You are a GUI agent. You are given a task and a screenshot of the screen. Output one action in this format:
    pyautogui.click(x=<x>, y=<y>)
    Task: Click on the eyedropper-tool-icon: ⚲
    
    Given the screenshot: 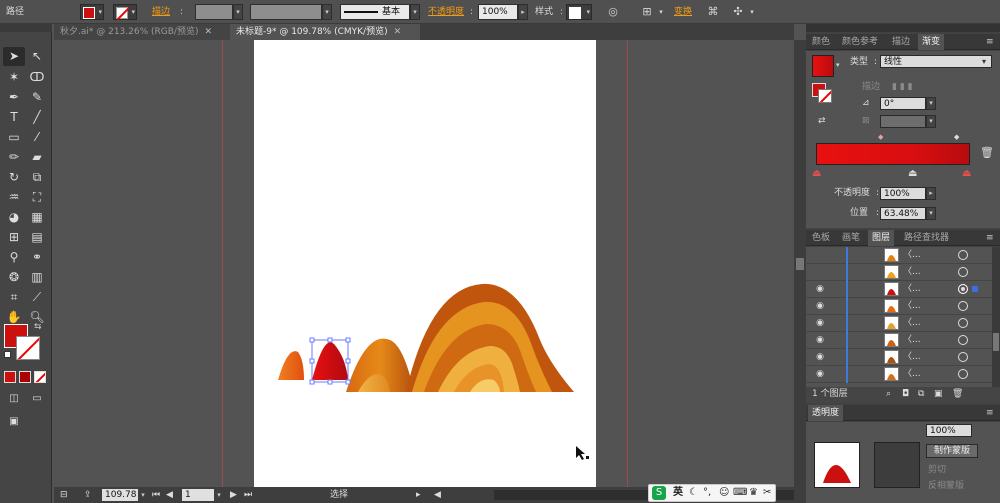 What is the action you would take?
    pyautogui.click(x=14, y=257)
    